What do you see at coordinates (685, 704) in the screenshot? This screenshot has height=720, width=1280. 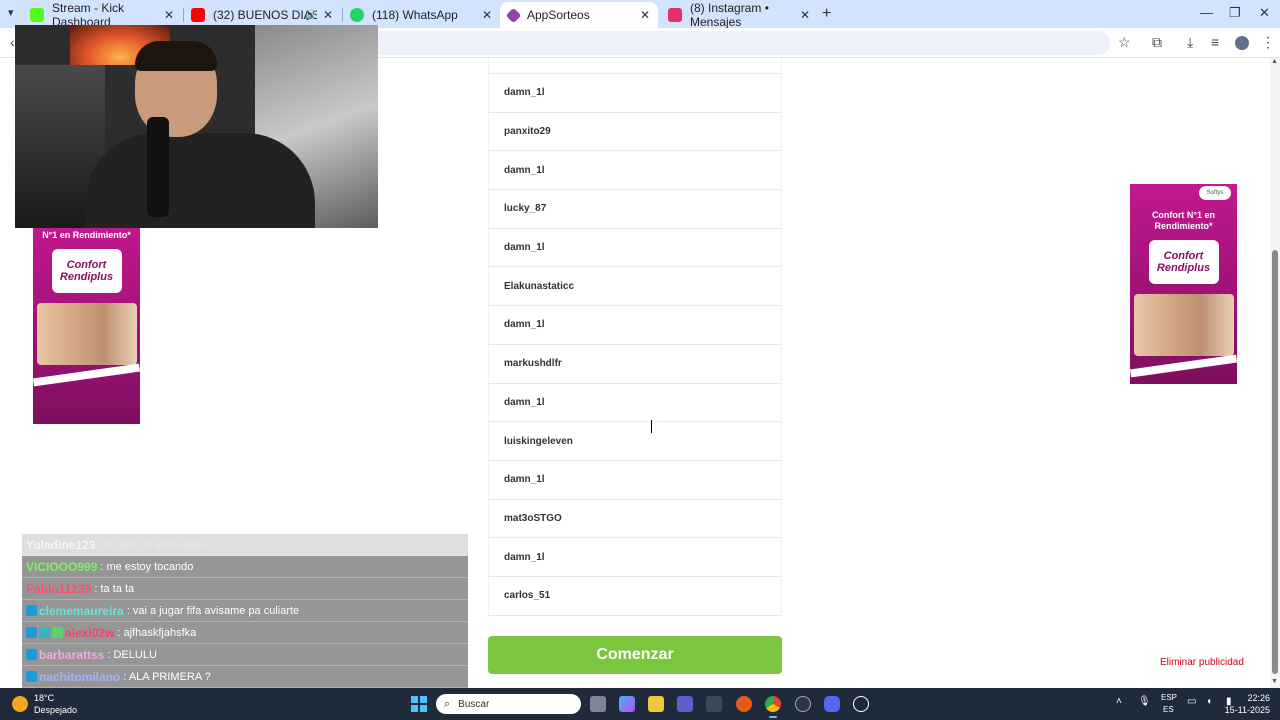 I see `teams-icon` at bounding box center [685, 704].